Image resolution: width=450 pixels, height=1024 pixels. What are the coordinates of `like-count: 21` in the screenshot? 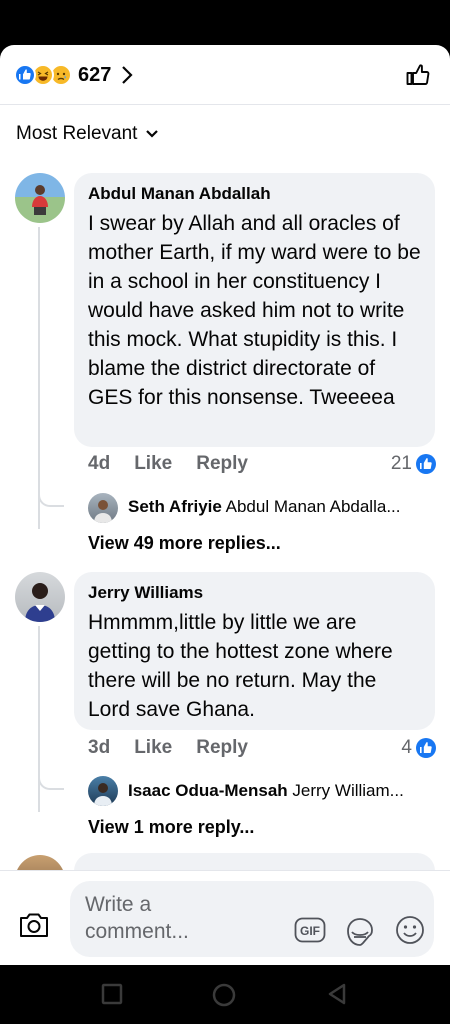 It's located at (413, 464).